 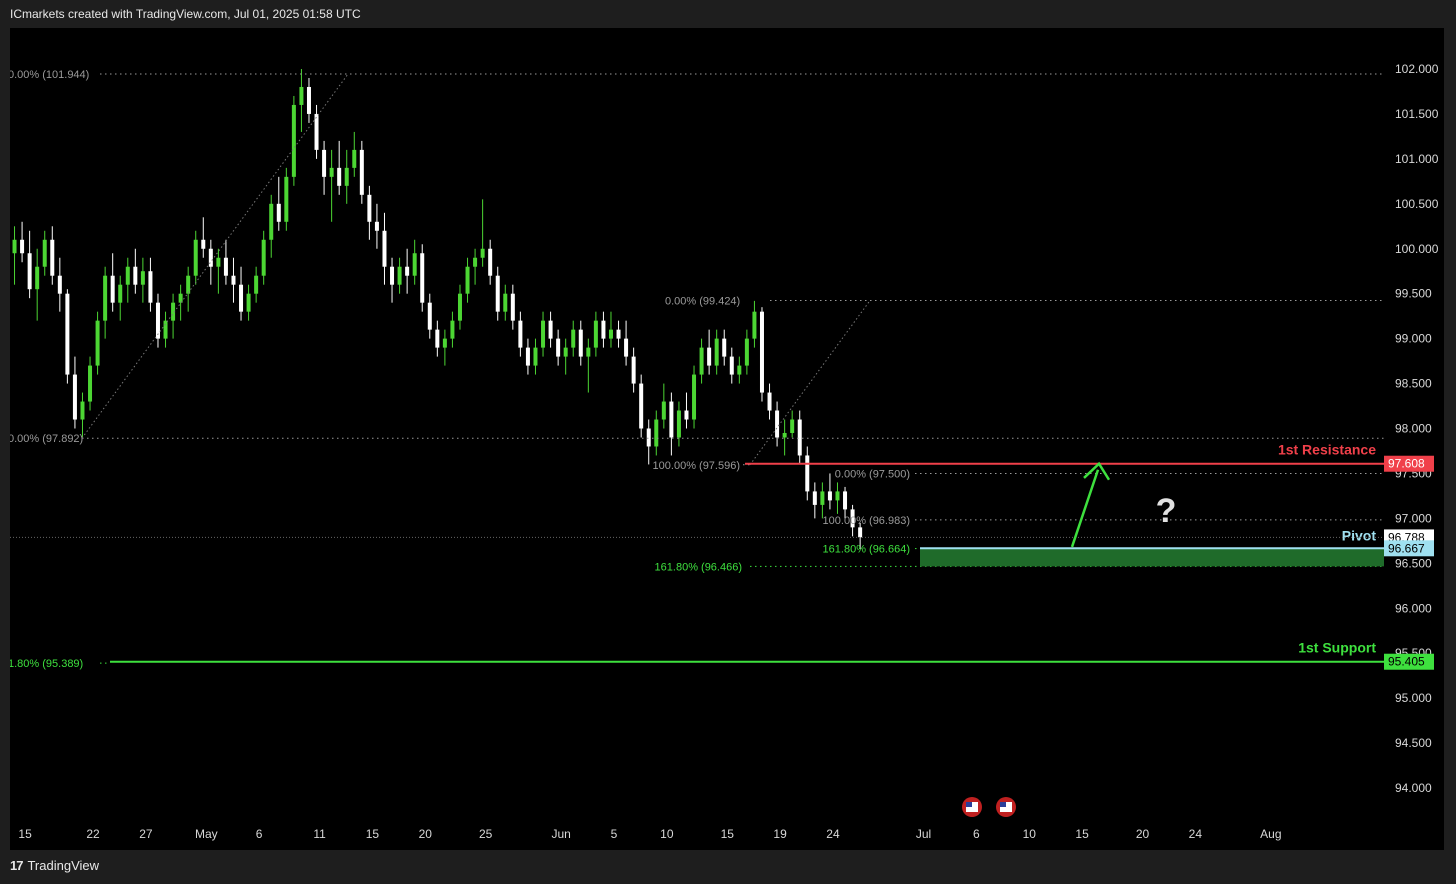 I want to click on y-axis-tick-label: 96.500, so click(x=1413, y=563).